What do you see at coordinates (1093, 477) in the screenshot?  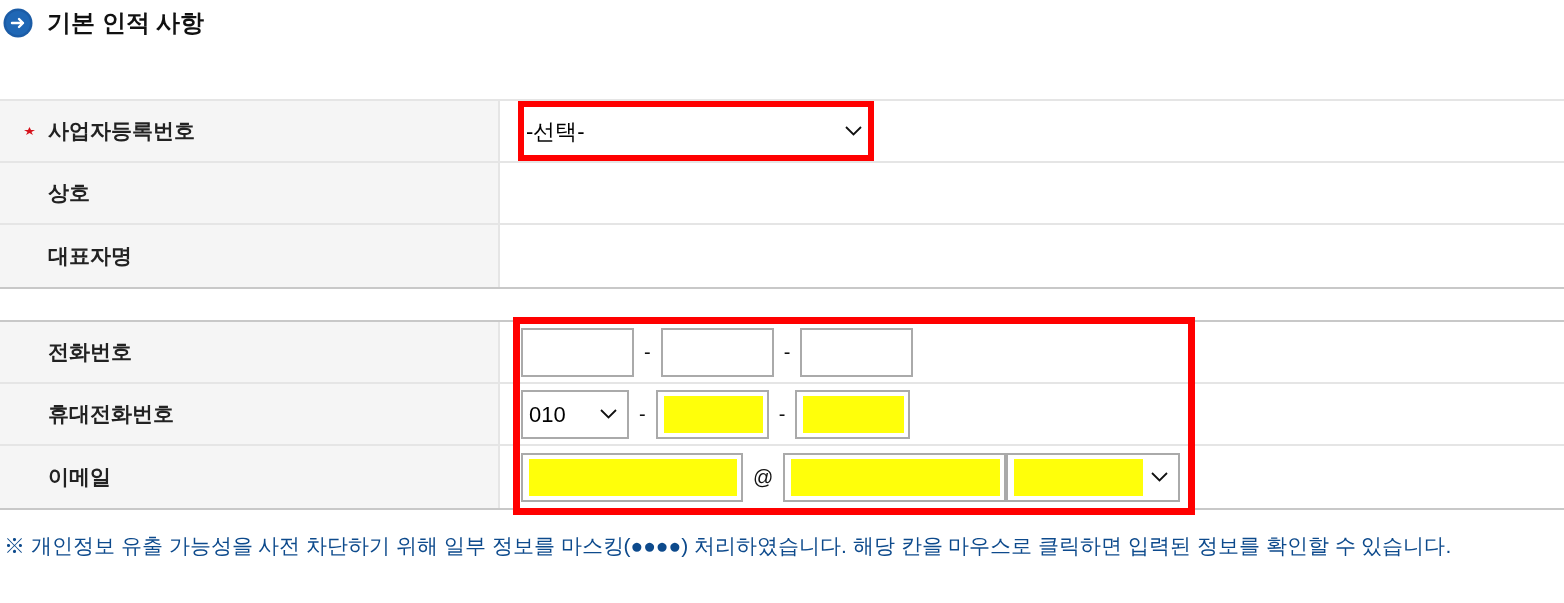 I see `dropdown` at bounding box center [1093, 477].